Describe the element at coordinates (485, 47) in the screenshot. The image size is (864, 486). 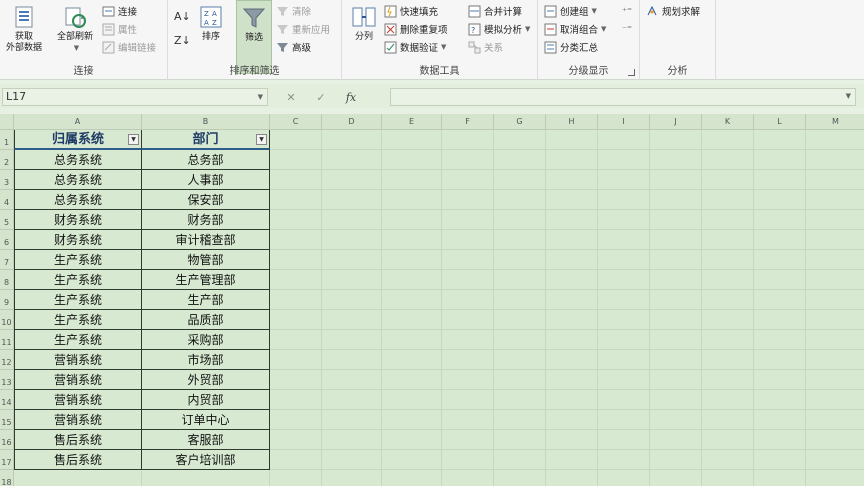
I see `relationships-button: 关系` at that location.